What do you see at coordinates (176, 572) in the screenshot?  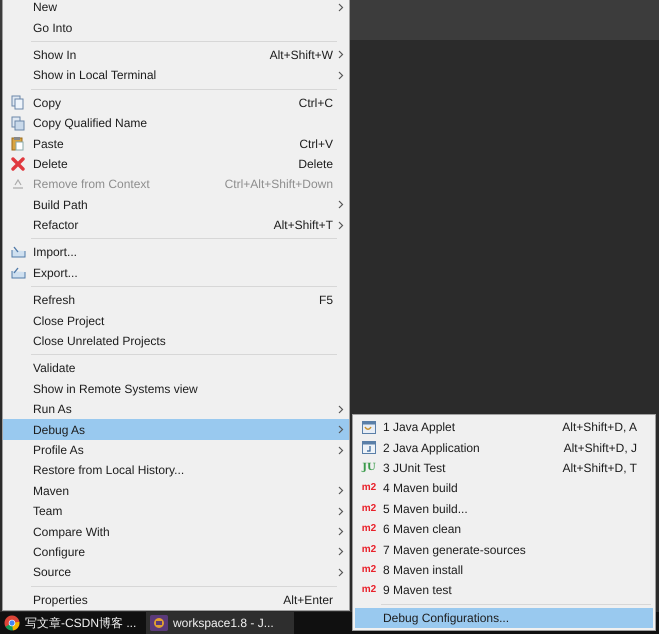 I see `menu-item: Source` at bounding box center [176, 572].